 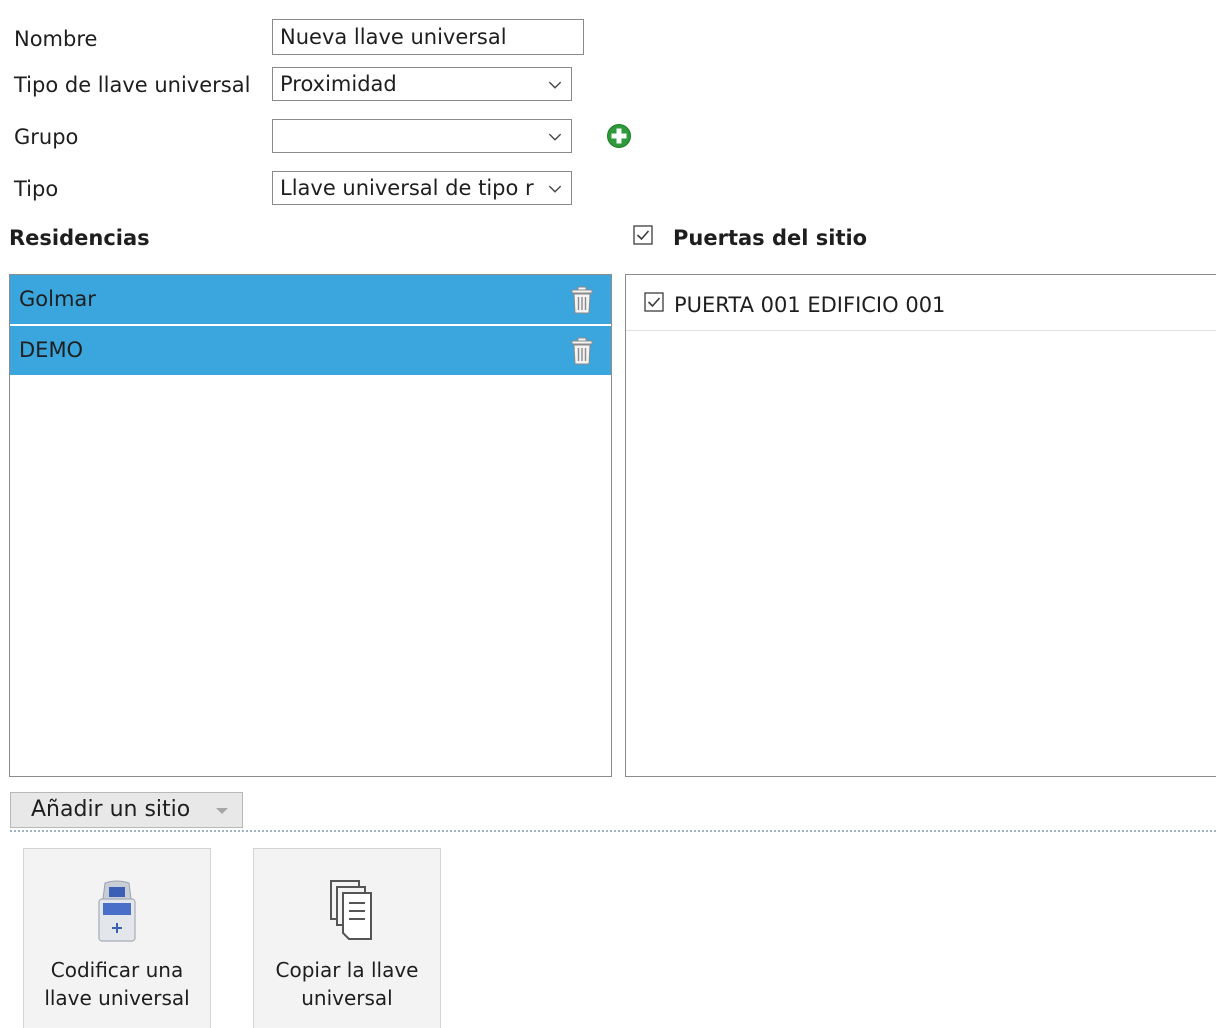 What do you see at coordinates (770, 238) in the screenshot?
I see `puertas-title: Puertas del sitio` at bounding box center [770, 238].